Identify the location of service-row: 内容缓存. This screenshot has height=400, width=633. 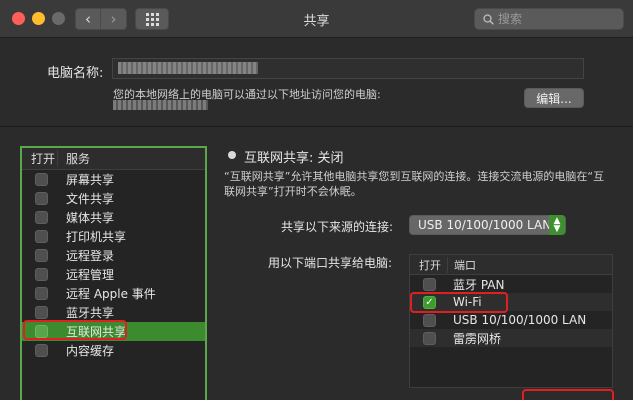
(113, 350).